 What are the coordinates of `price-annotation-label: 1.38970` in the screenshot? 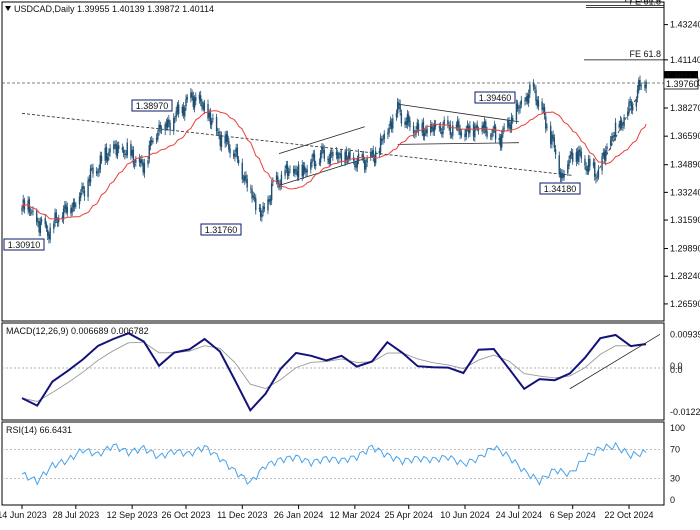 It's located at (152, 106).